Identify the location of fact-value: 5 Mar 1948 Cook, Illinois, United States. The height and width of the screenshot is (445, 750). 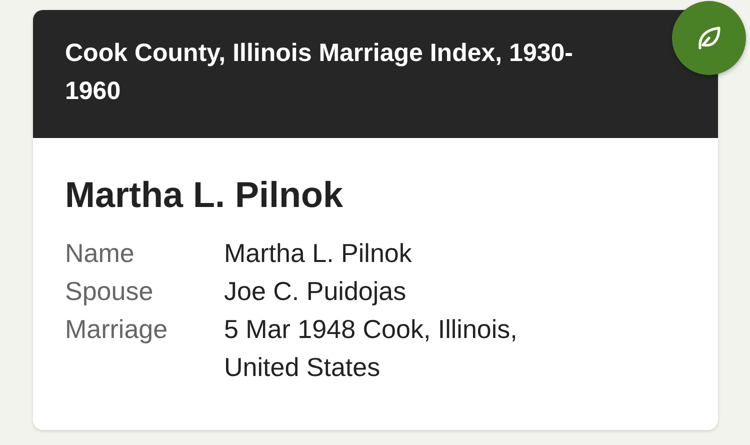
(371, 348).